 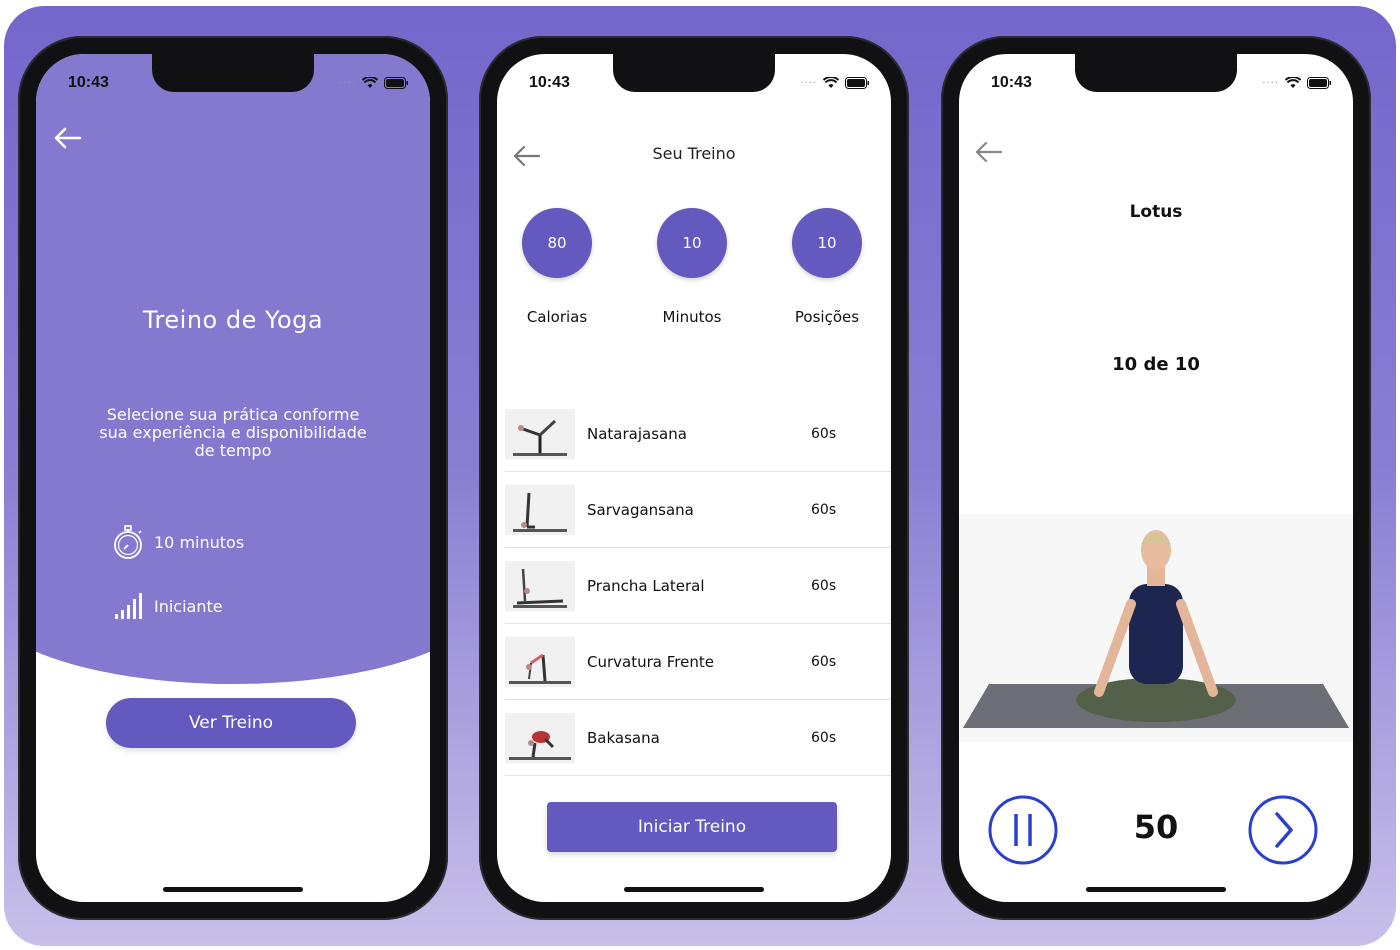 What do you see at coordinates (1156, 628) in the screenshot?
I see `pose-image` at bounding box center [1156, 628].